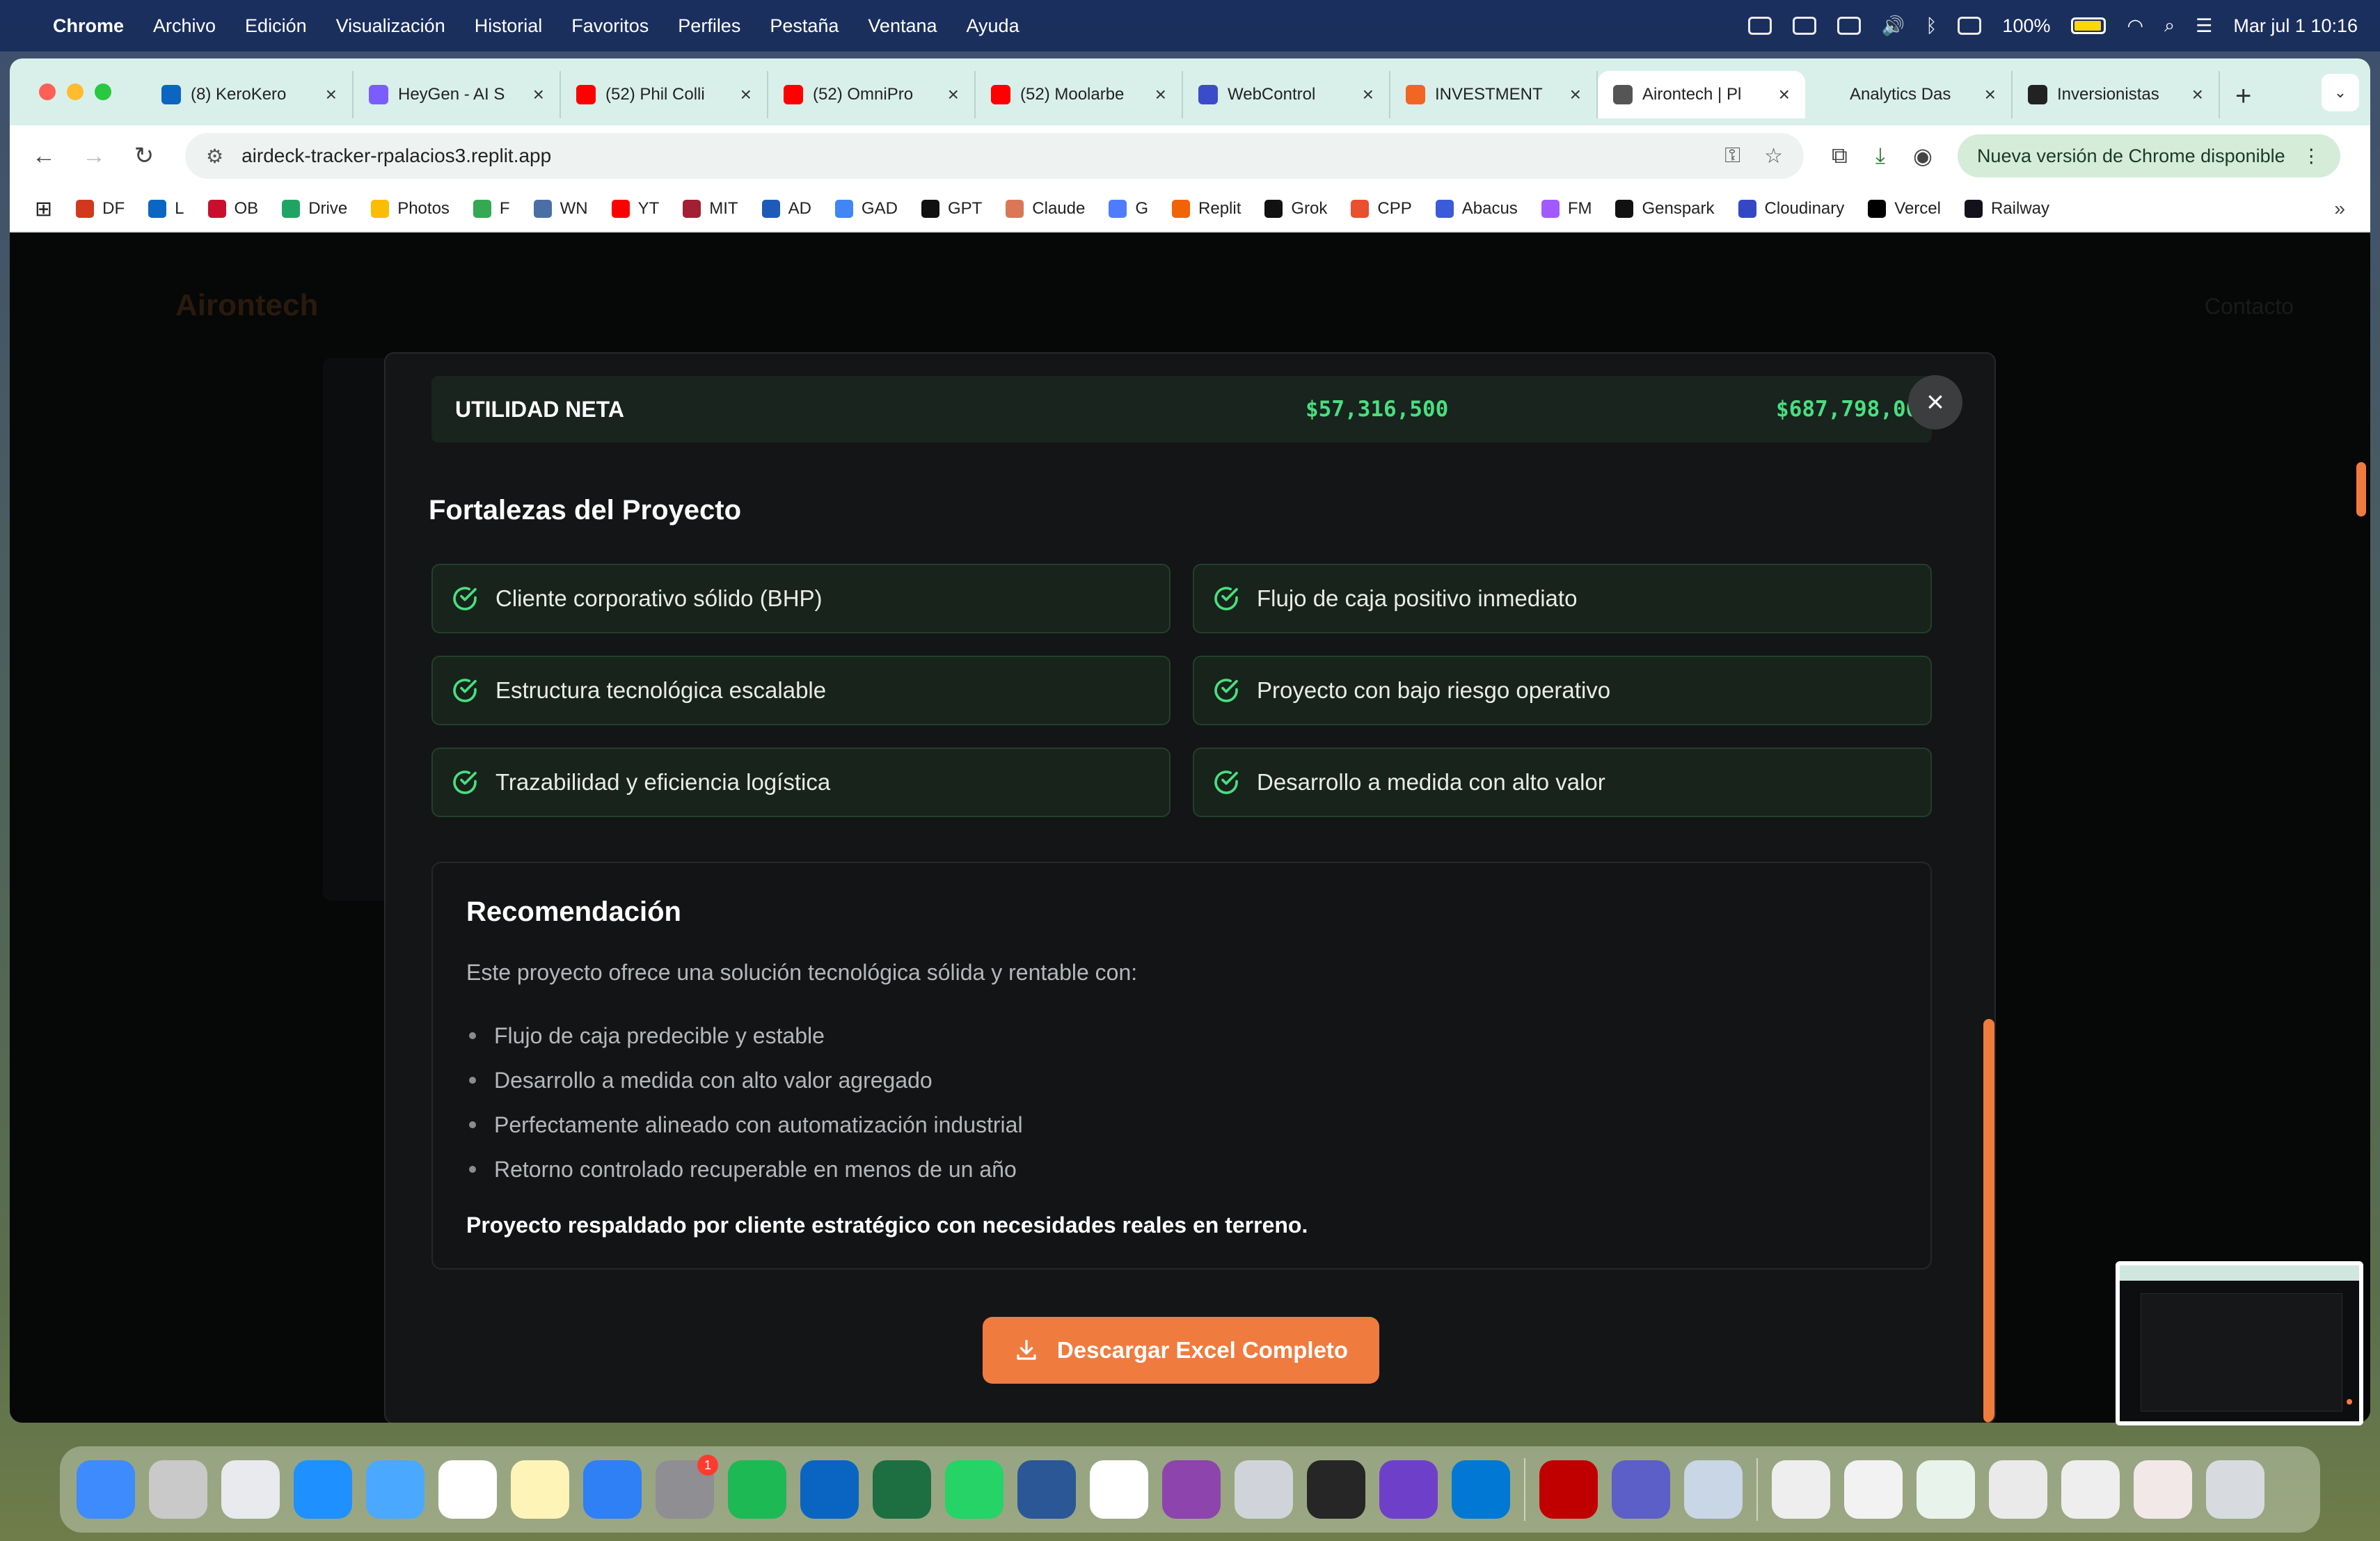 This screenshot has width=2380, height=1541. What do you see at coordinates (410, 209) in the screenshot?
I see `bookmark-item: Photos` at bounding box center [410, 209].